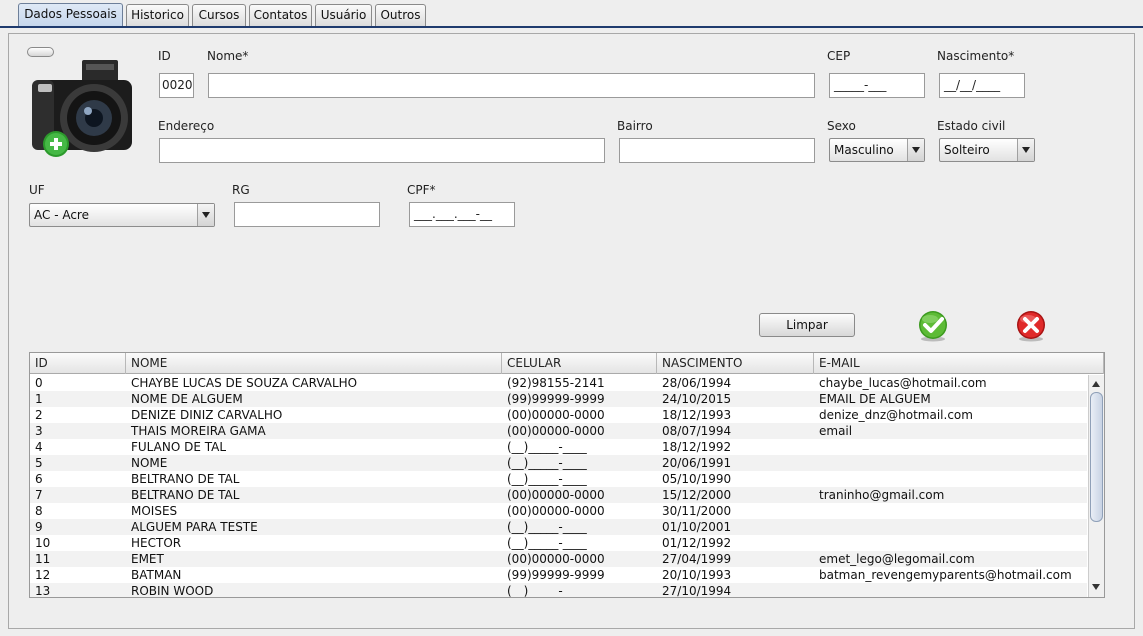  I want to click on red-x-icon, so click(1031, 326).